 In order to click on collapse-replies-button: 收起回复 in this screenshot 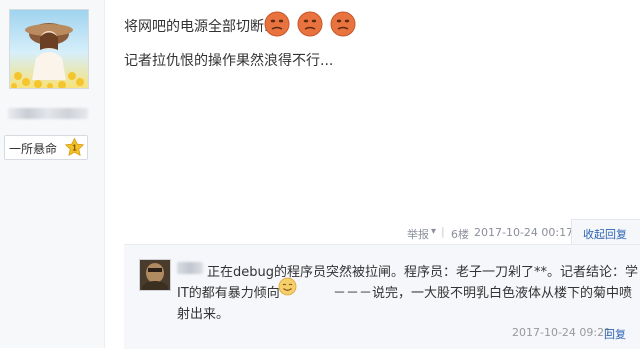, I will do `click(605, 232)`.